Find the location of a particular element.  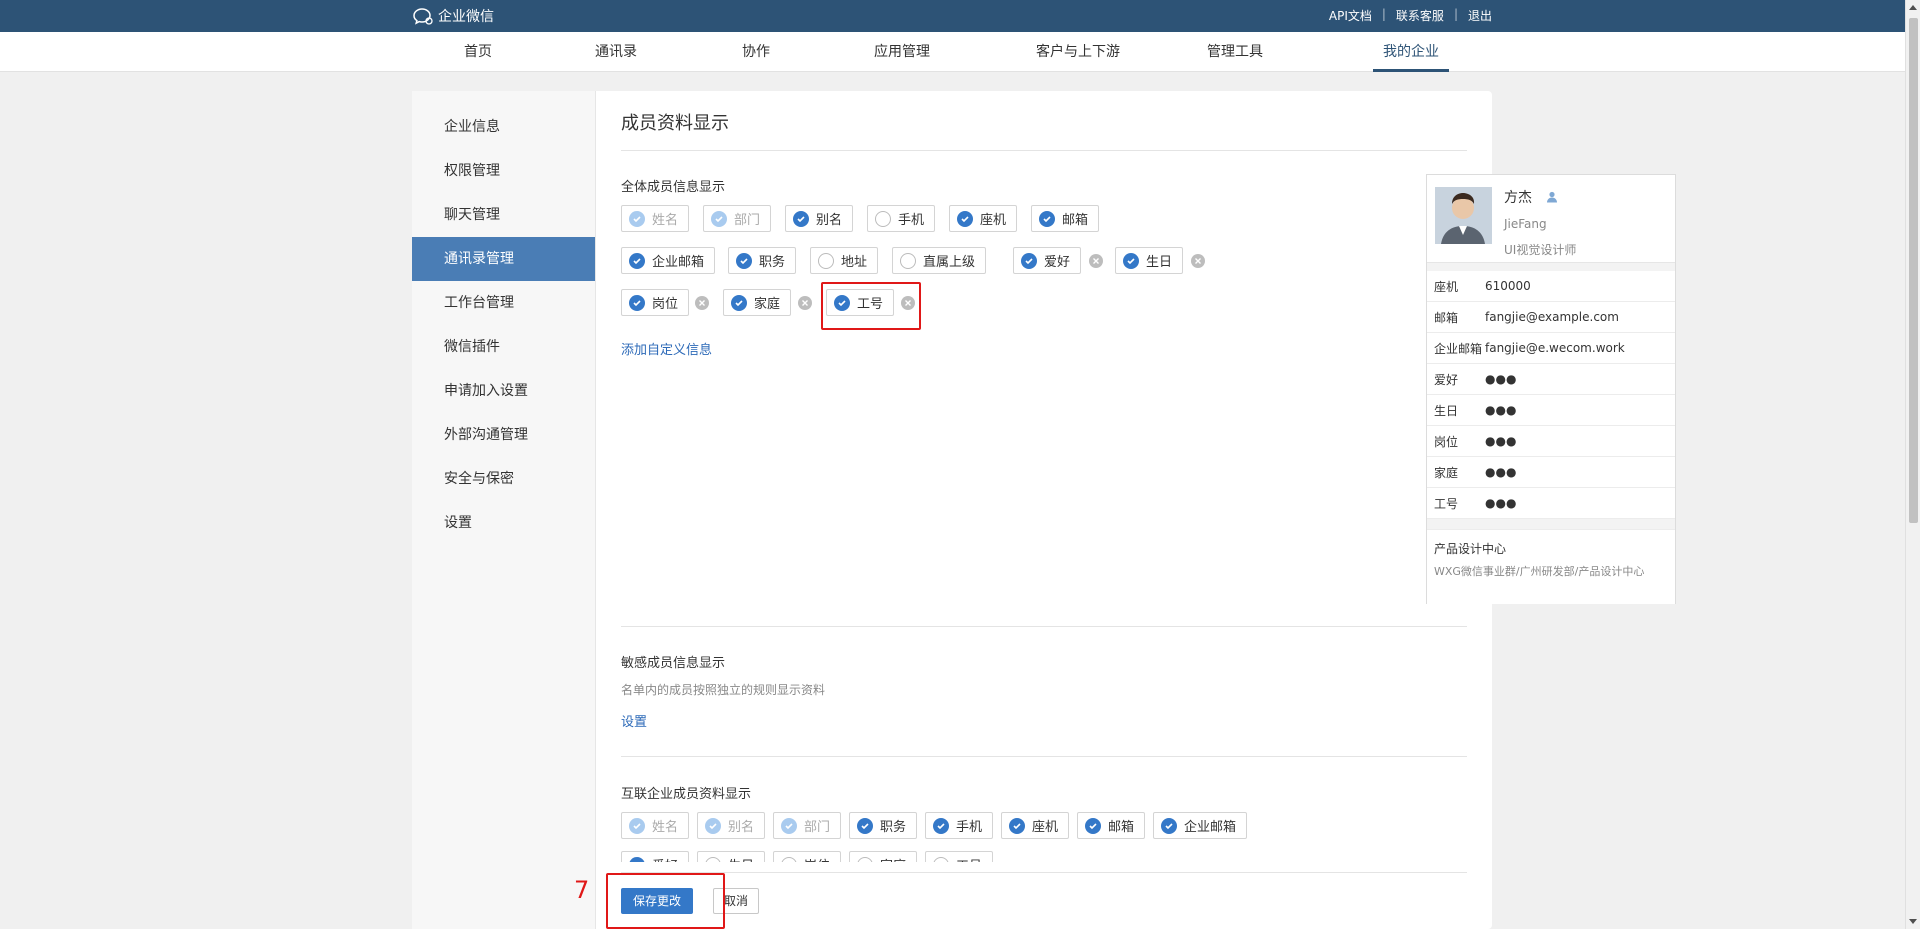

linked-chip-email: 邮箱 is located at coordinates (1111, 825).